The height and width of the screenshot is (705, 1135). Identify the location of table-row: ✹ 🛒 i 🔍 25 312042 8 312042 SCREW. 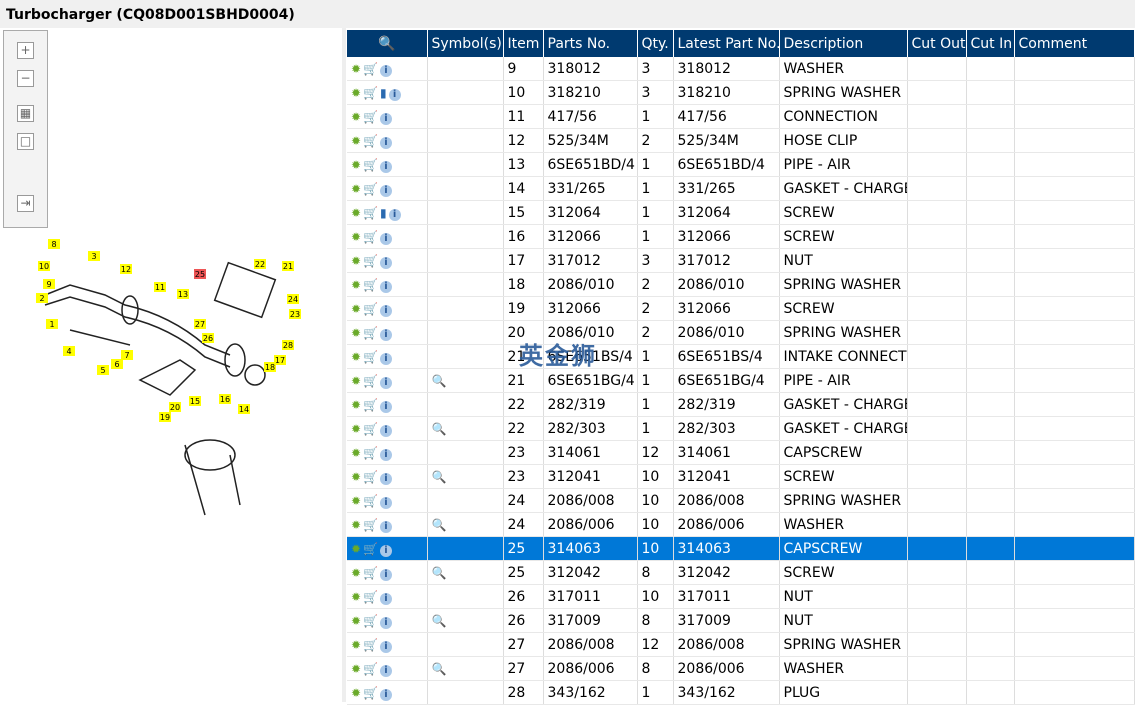
(741, 572).